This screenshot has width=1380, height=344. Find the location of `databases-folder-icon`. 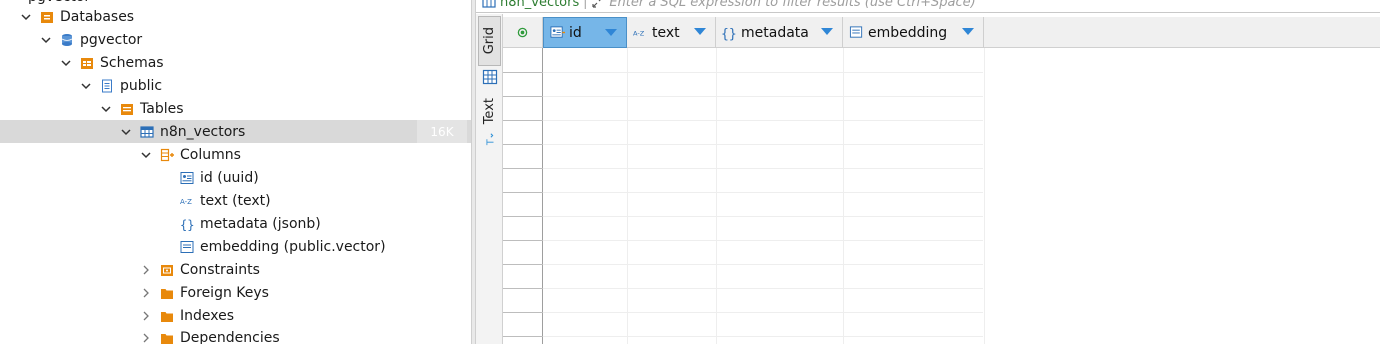

databases-folder-icon is located at coordinates (47, 17).